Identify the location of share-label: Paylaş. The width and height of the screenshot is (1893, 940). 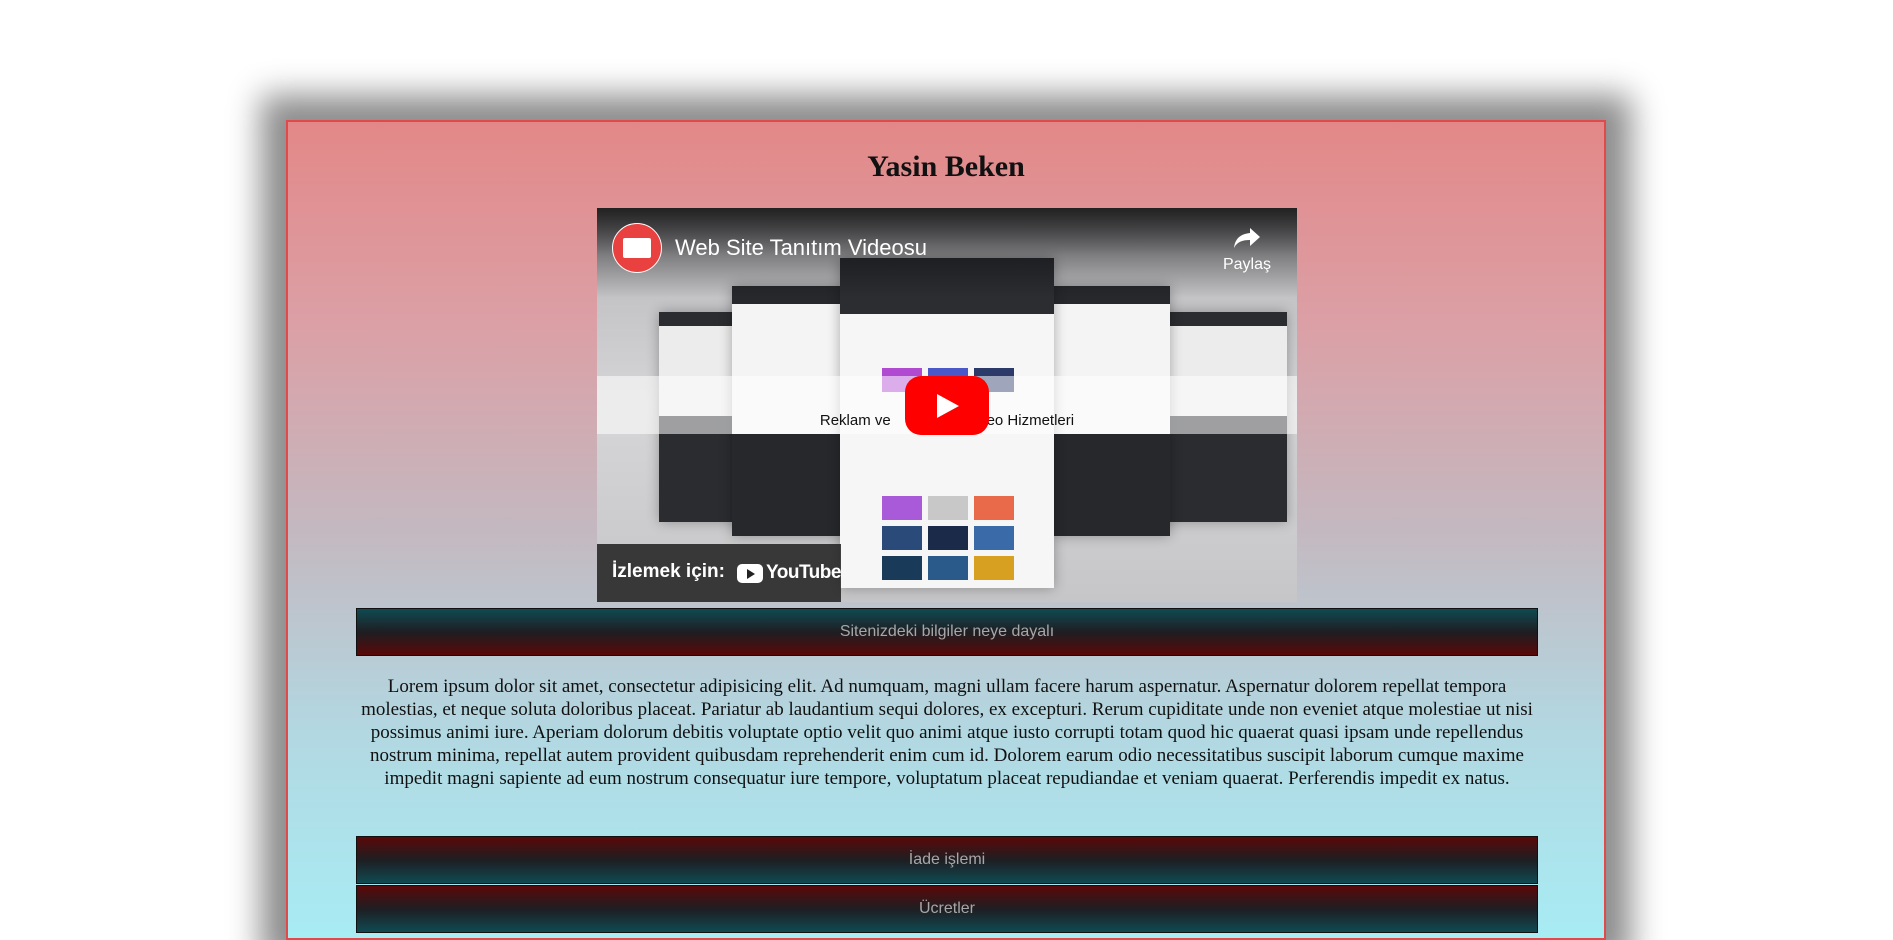
(1247, 264).